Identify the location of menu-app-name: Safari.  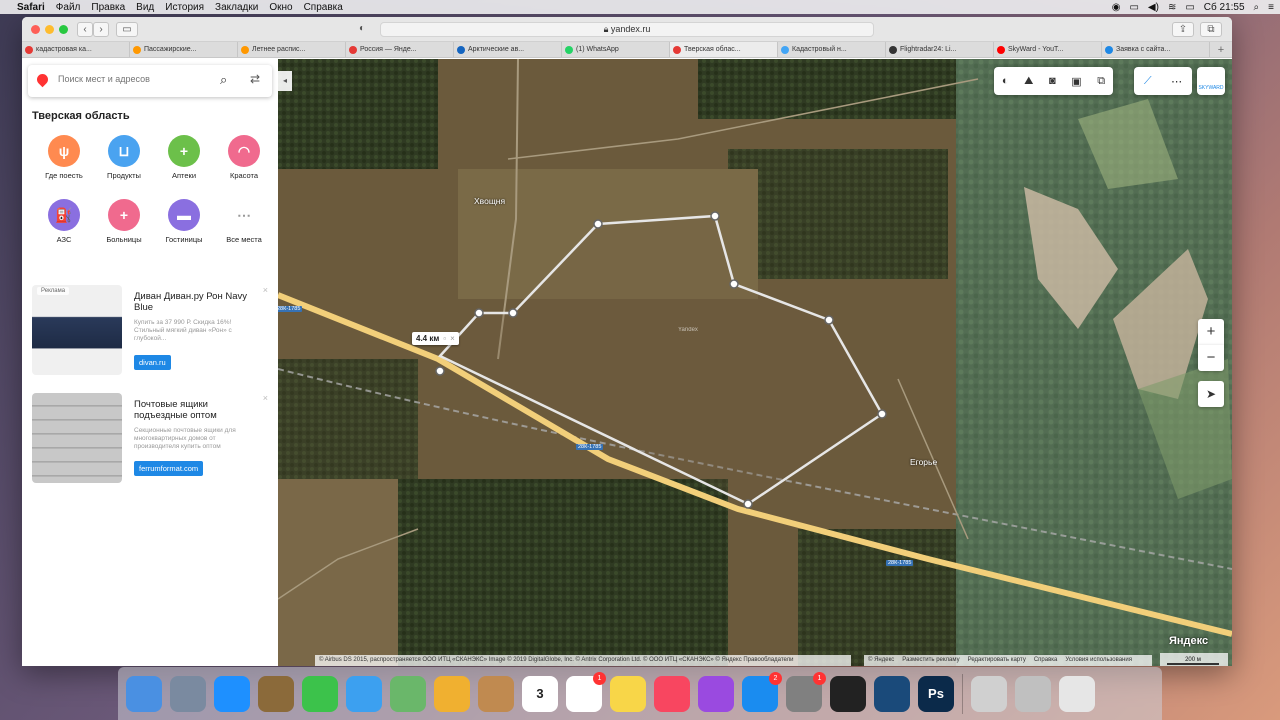
(31, 7).